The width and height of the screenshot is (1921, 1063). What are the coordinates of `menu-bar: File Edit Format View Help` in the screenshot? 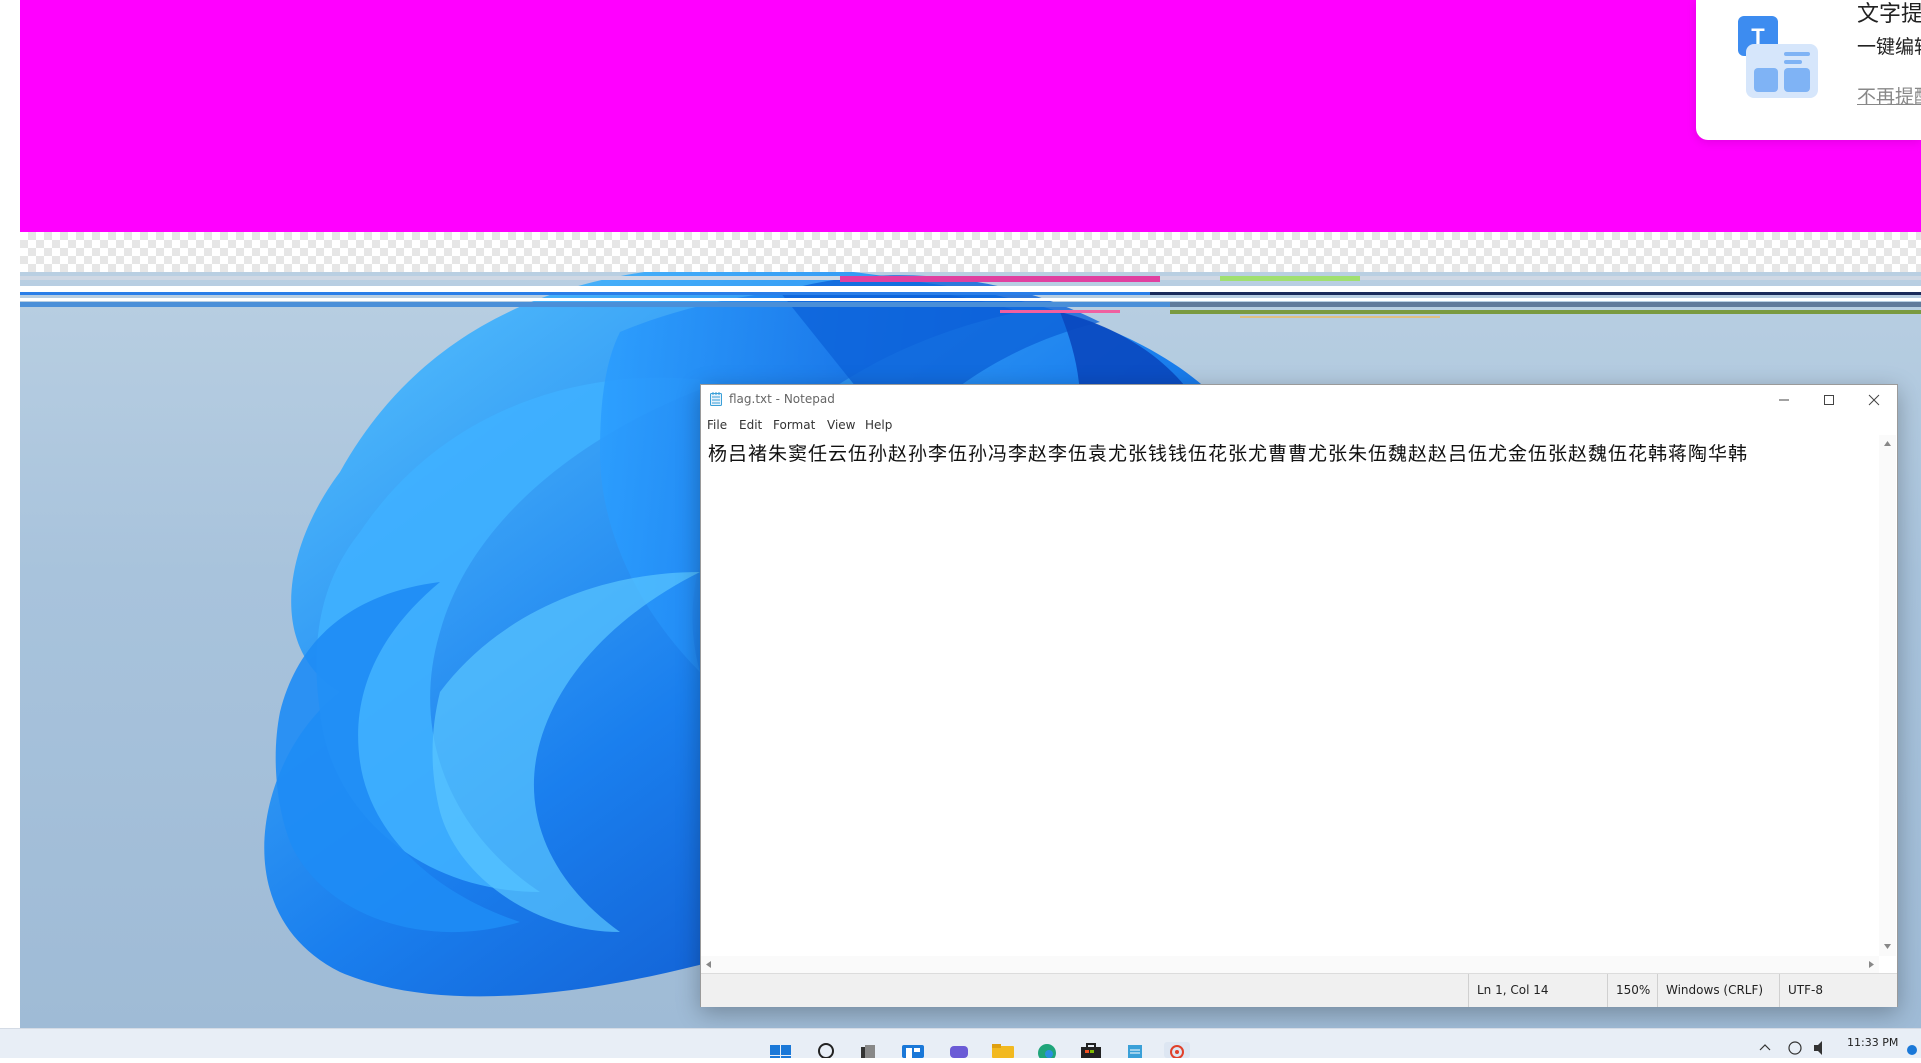 It's located at (1299, 425).